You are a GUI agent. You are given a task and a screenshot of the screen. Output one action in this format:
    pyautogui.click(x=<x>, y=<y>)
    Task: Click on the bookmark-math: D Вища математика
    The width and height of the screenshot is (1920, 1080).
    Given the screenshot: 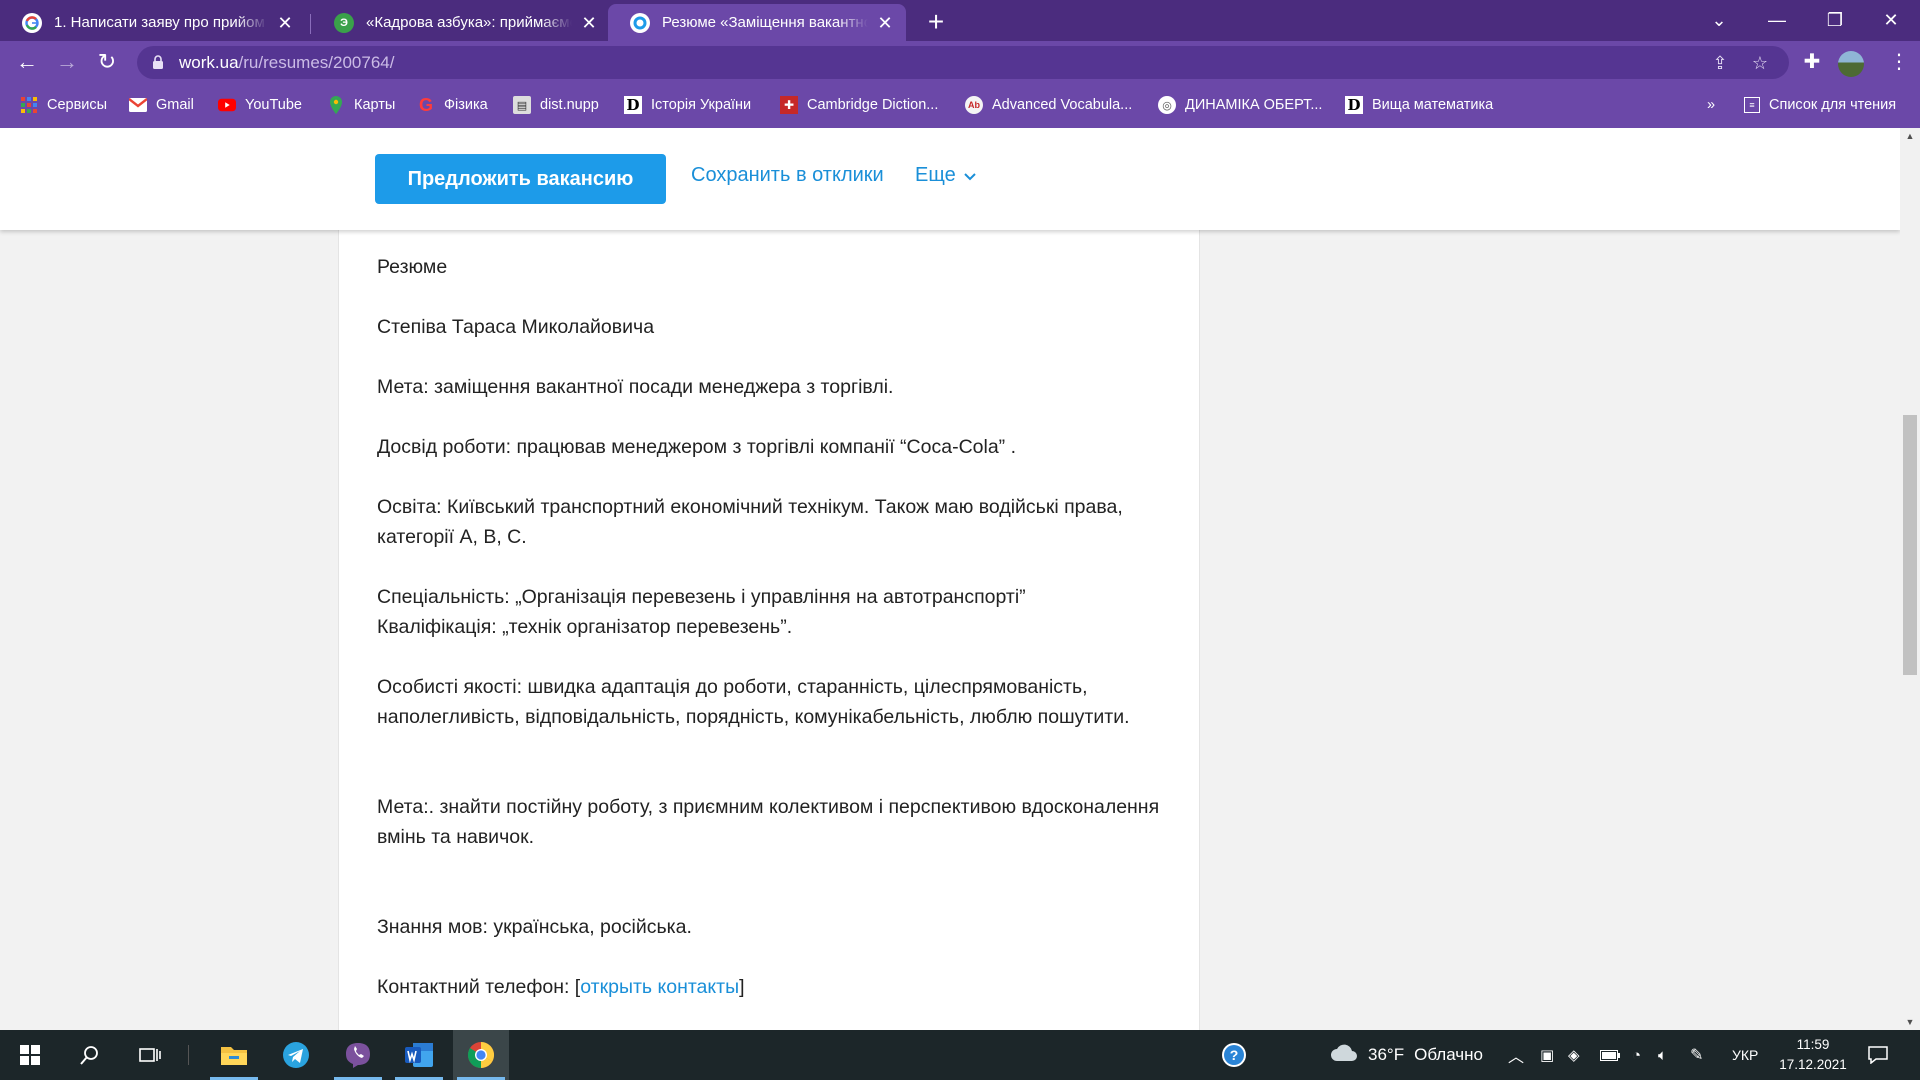 What is the action you would take?
    pyautogui.click(x=1419, y=105)
    